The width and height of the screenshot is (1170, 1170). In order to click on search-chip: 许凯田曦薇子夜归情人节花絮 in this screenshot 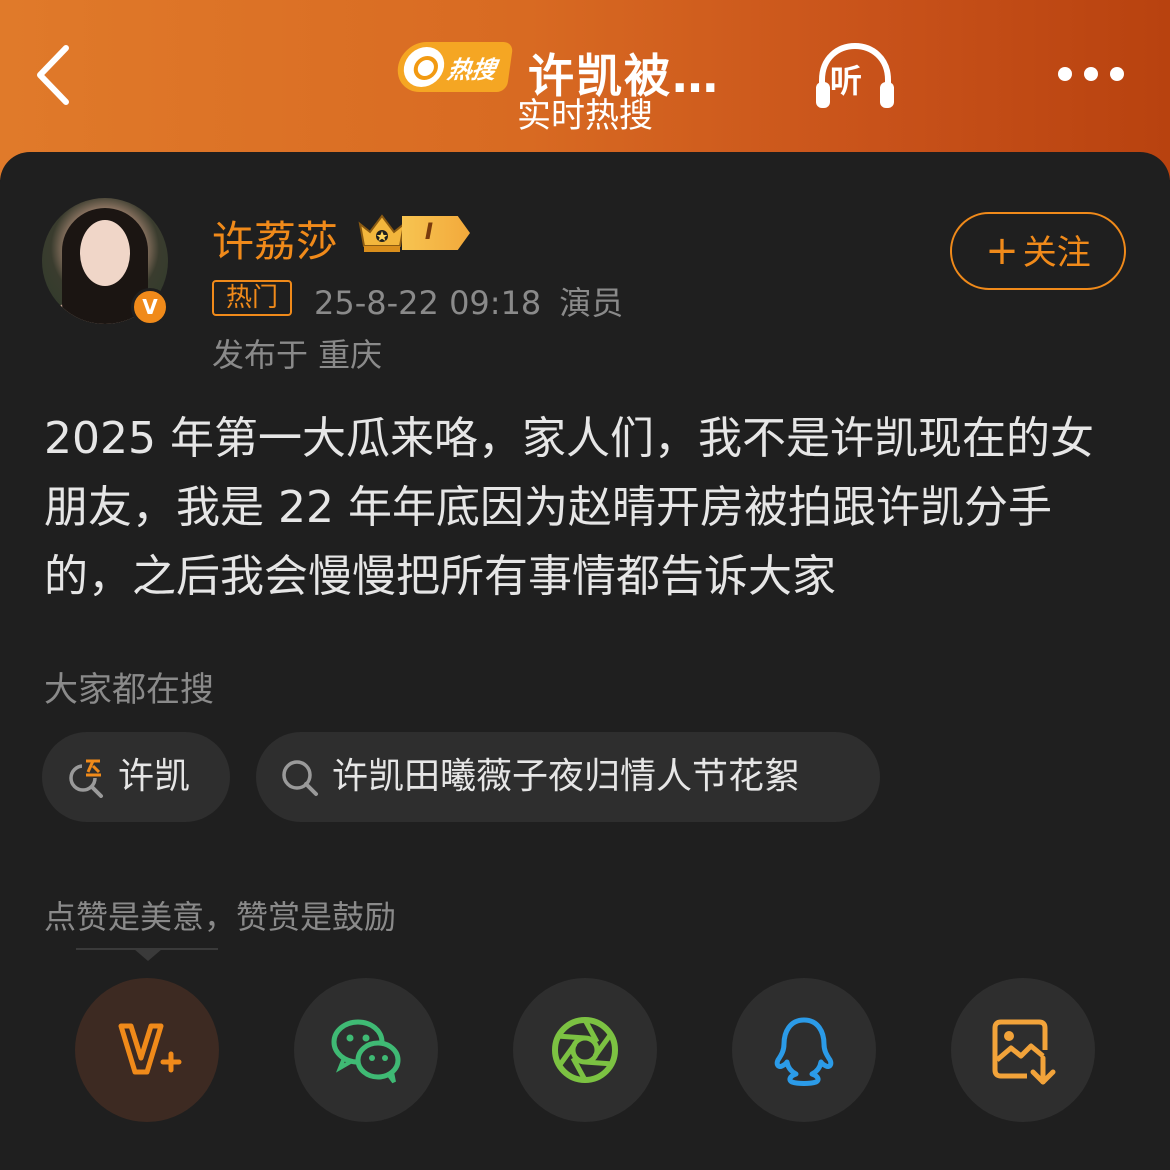, I will do `click(568, 777)`.